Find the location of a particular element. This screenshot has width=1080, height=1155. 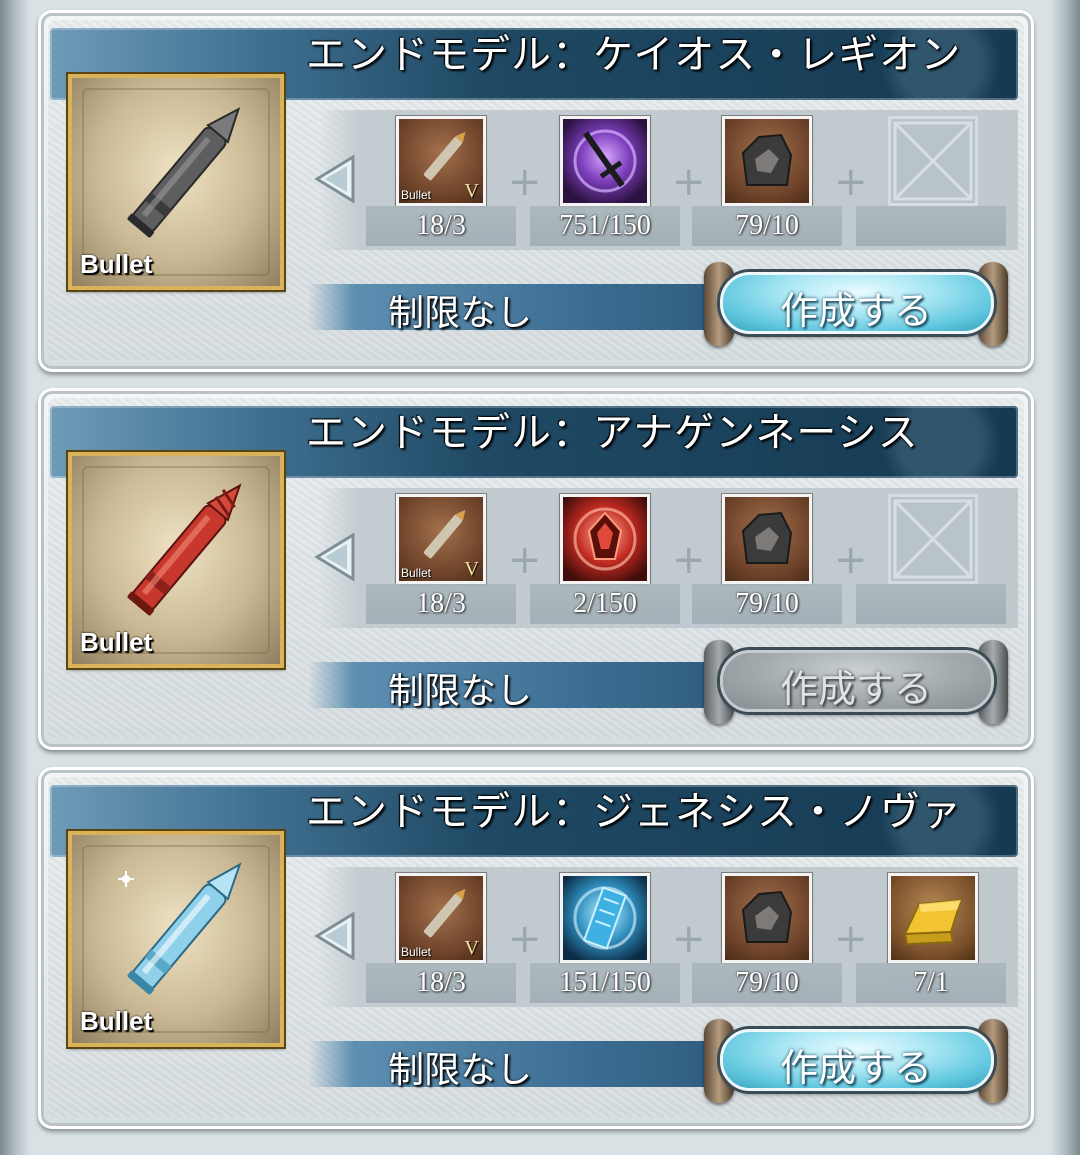

material-count: 151/150 is located at coordinates (605, 983).